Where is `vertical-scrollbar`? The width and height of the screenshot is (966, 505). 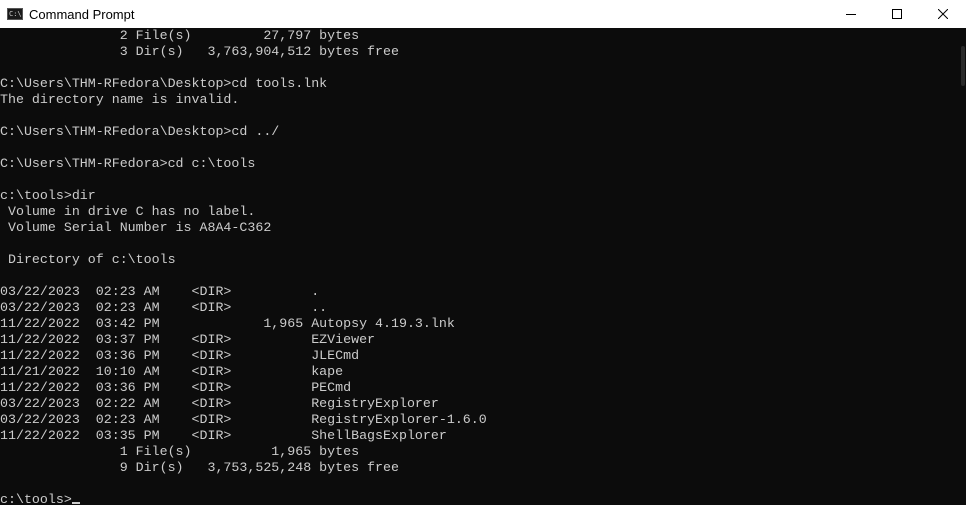
vertical-scrollbar is located at coordinates (962, 266).